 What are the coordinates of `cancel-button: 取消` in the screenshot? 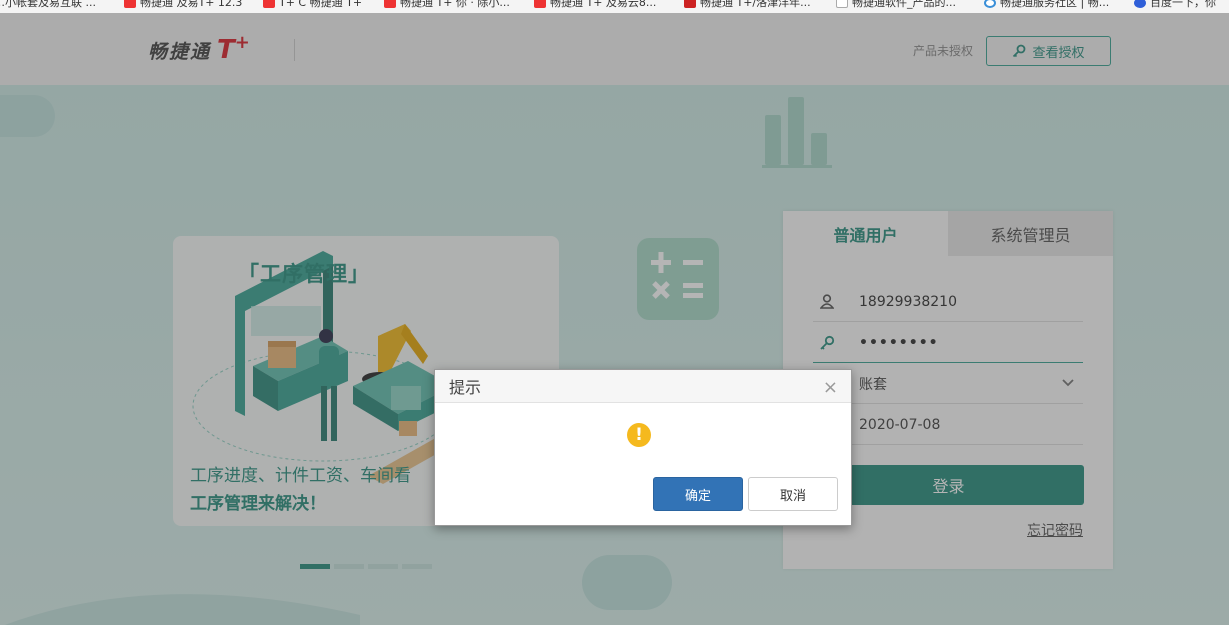 It's located at (793, 494).